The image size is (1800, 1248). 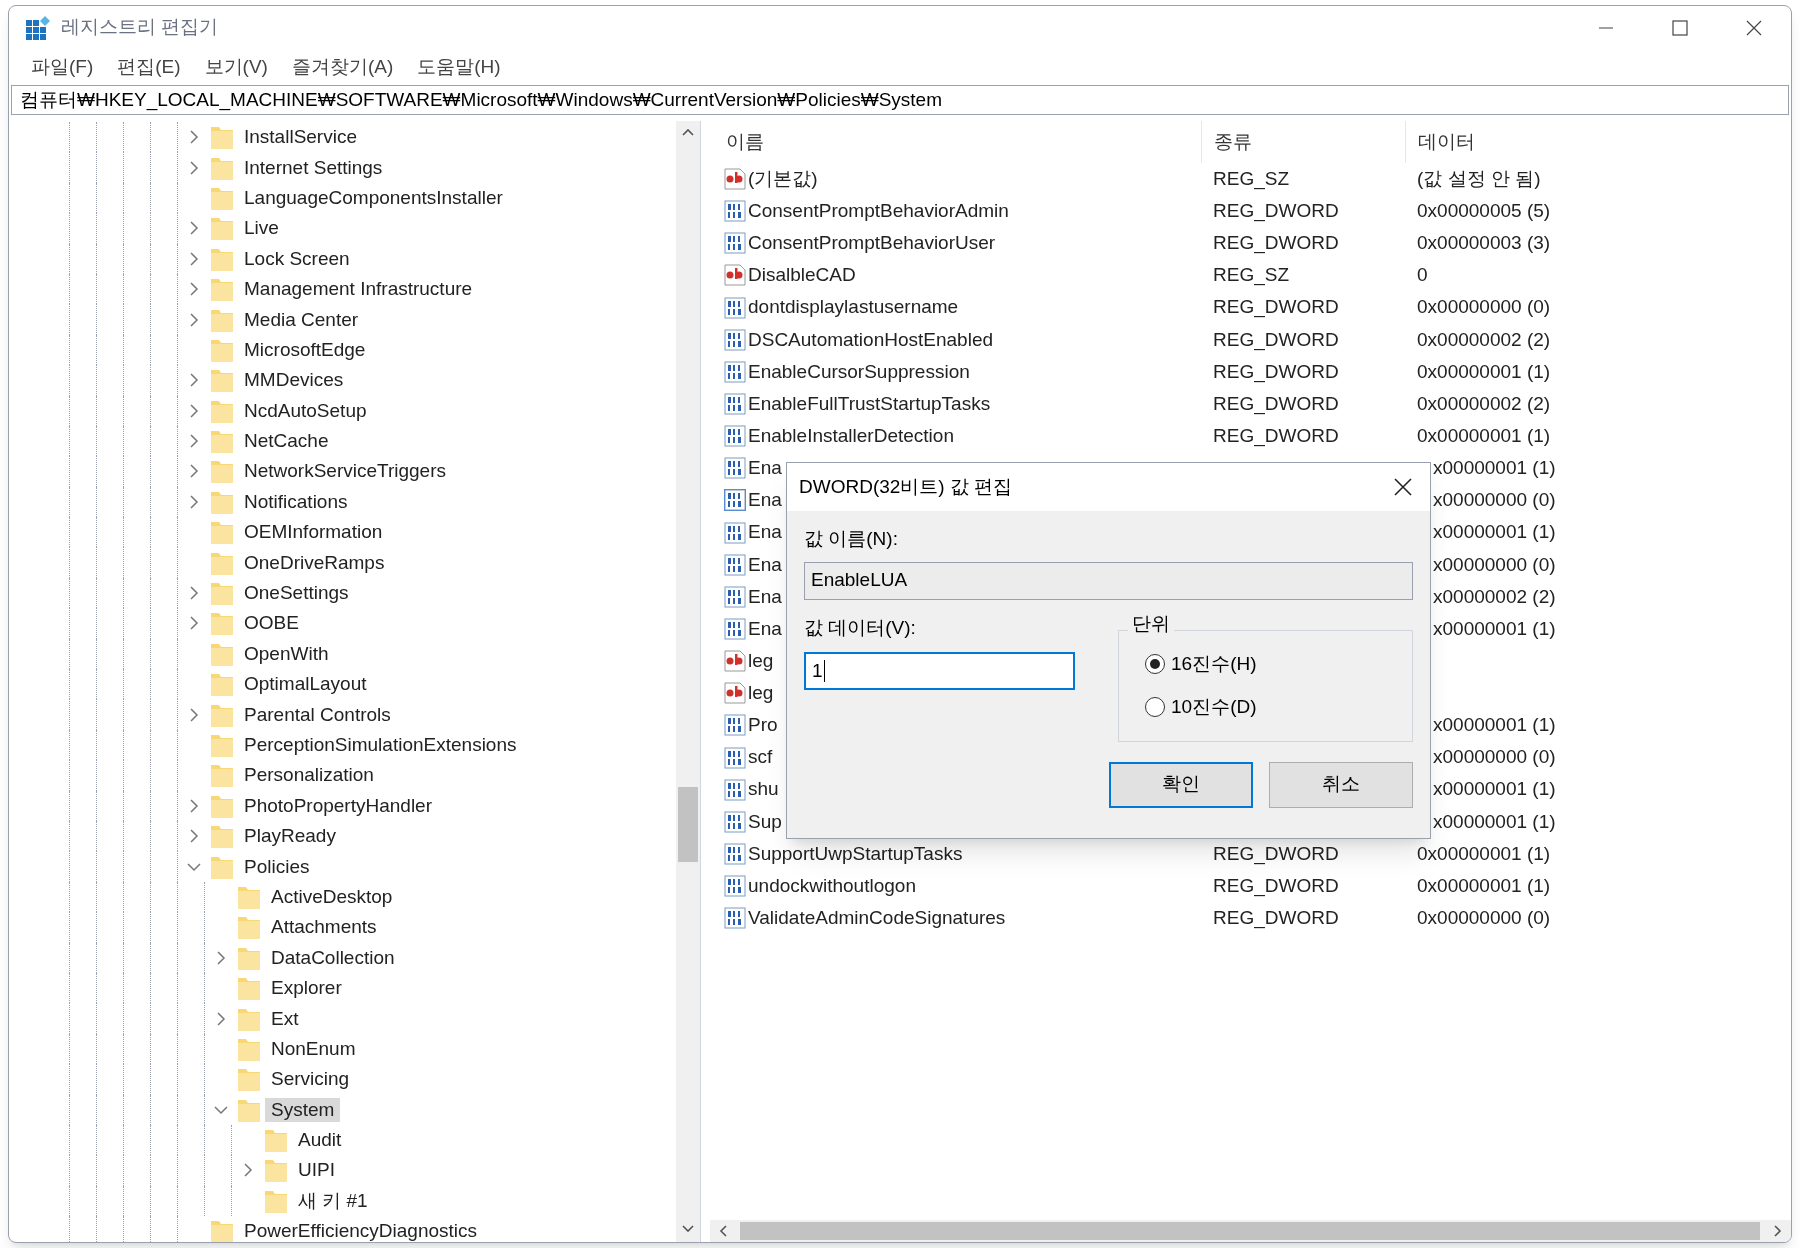 I want to click on menu-item: 즐겨찾기(A), so click(x=342, y=67).